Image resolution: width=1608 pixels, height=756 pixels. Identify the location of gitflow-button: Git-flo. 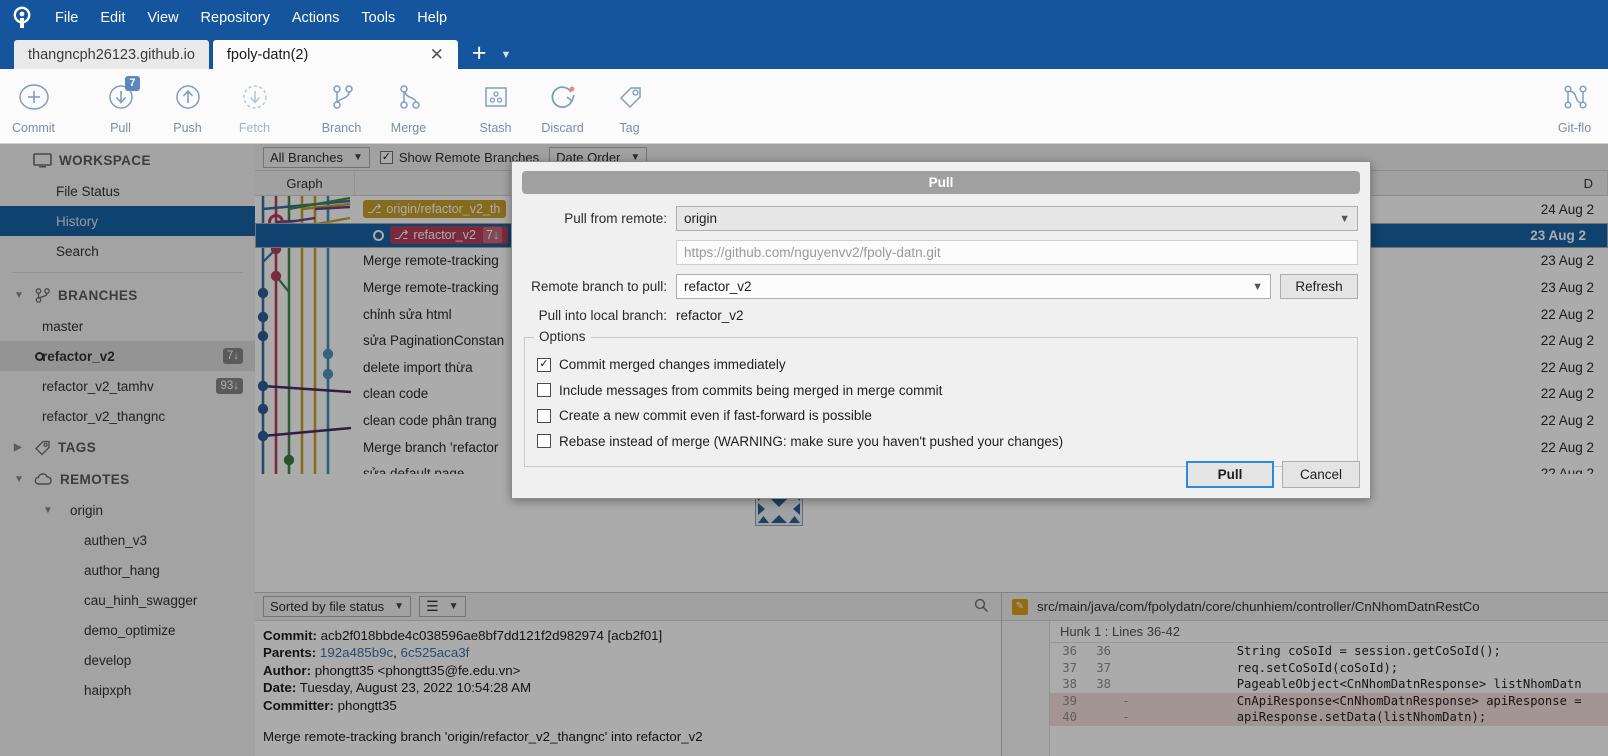
(1574, 106).